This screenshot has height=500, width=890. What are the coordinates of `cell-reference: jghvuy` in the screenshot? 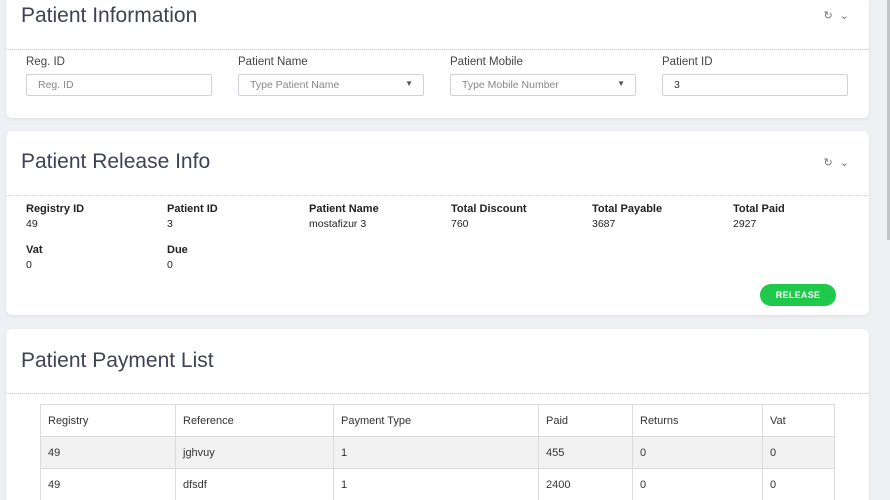 It's located at (254, 452).